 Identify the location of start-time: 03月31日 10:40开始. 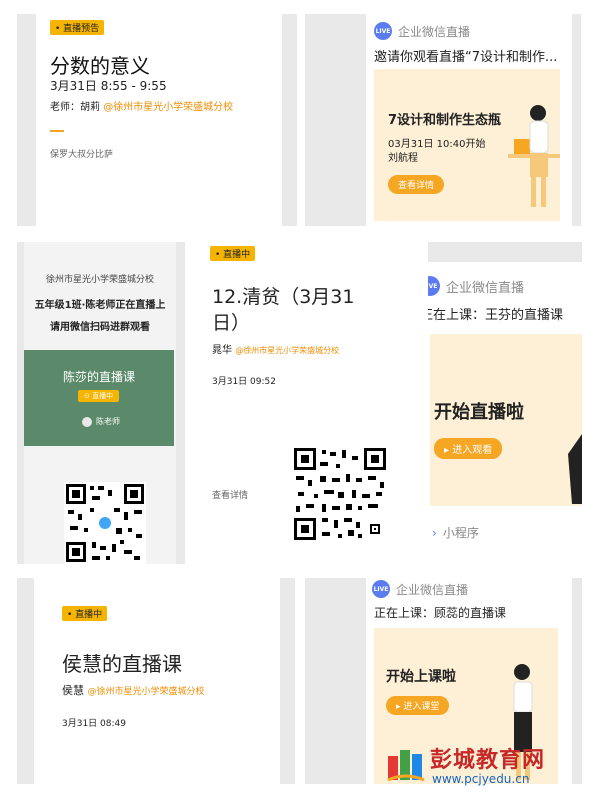
(437, 144).